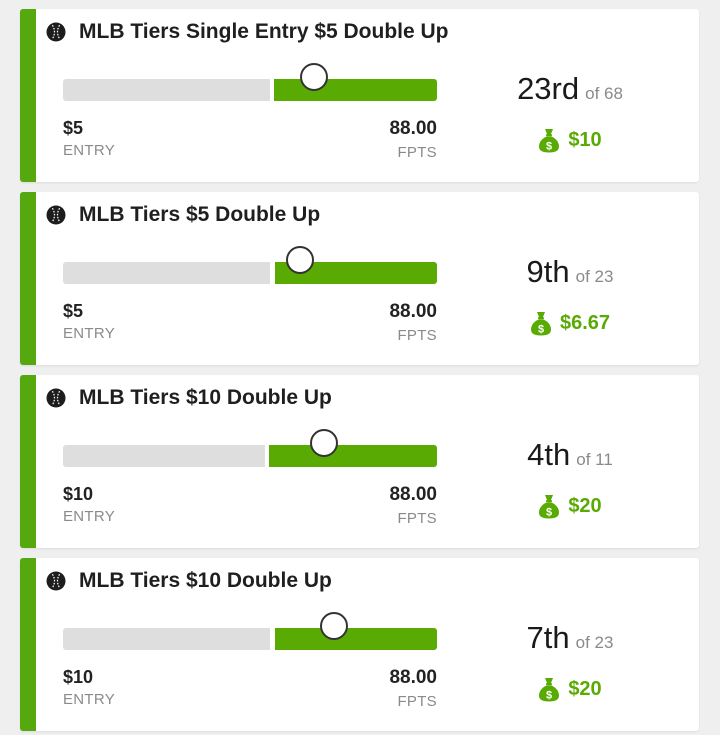  Describe the element at coordinates (548, 88) in the screenshot. I see `rank: 23rd` at that location.